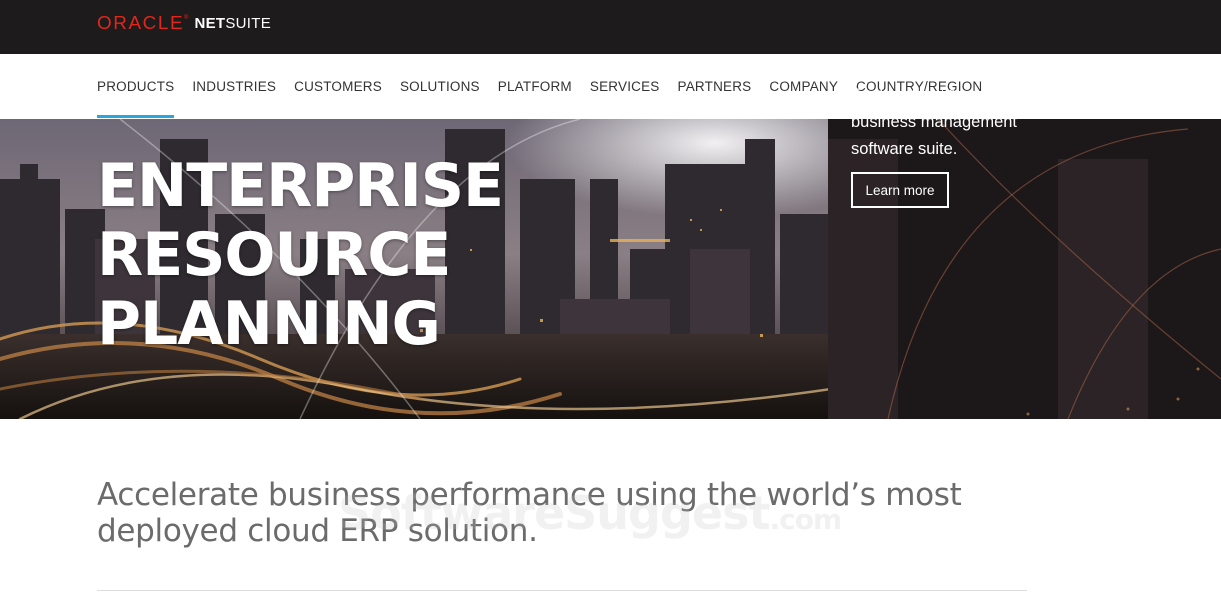 The image size is (1221, 613). I want to click on hero-title: ENTERPRISE RESOURCE PLANNING, so click(300, 255).